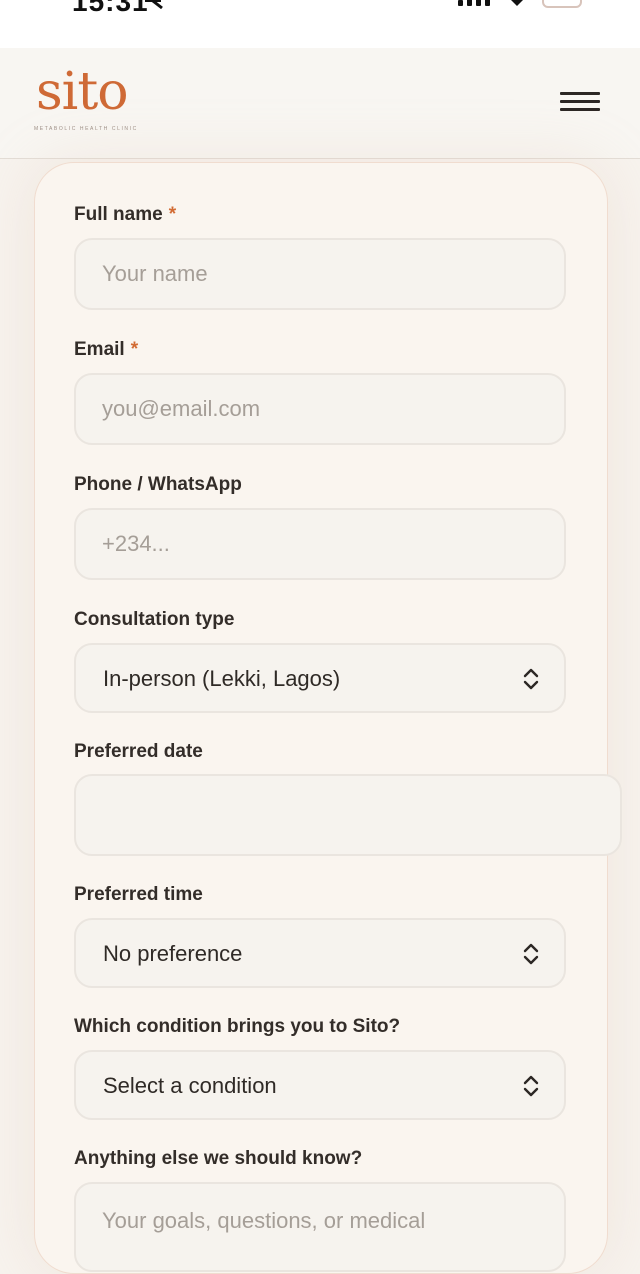 This screenshot has height=1274, width=640. I want to click on preferred-time-value: No preference, so click(173, 953).